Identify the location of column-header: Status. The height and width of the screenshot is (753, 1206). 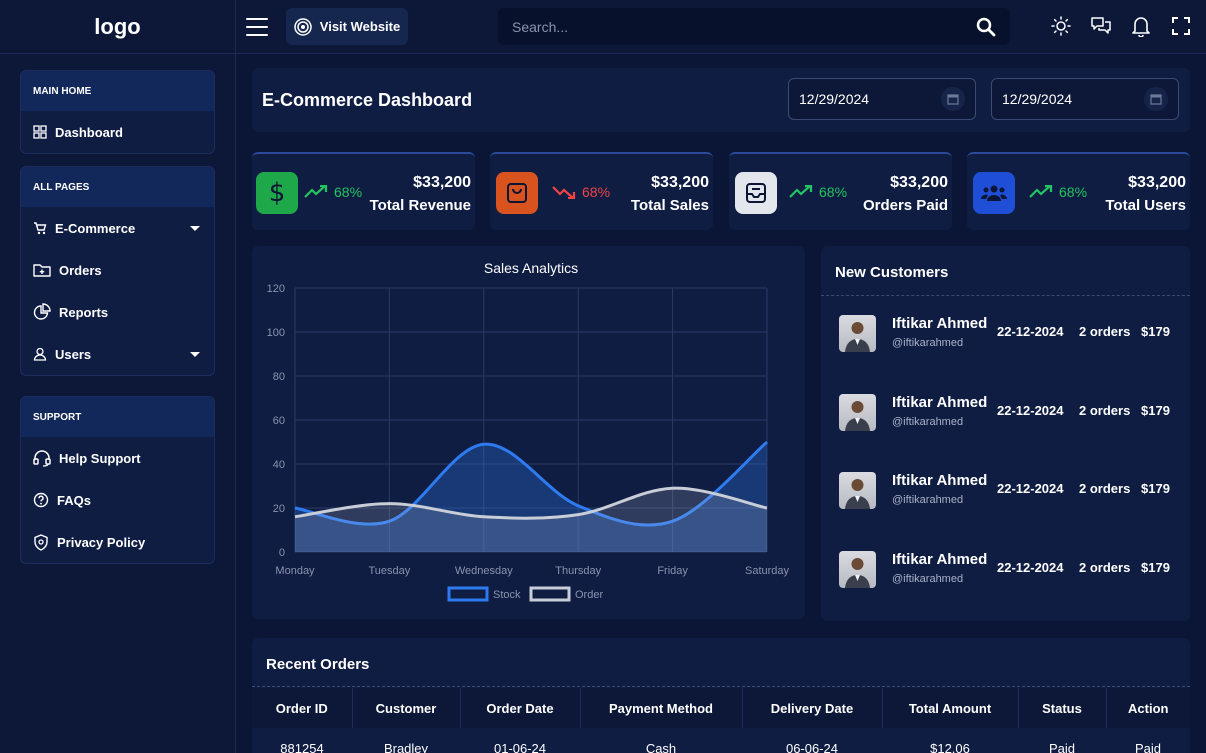
(1062, 708).